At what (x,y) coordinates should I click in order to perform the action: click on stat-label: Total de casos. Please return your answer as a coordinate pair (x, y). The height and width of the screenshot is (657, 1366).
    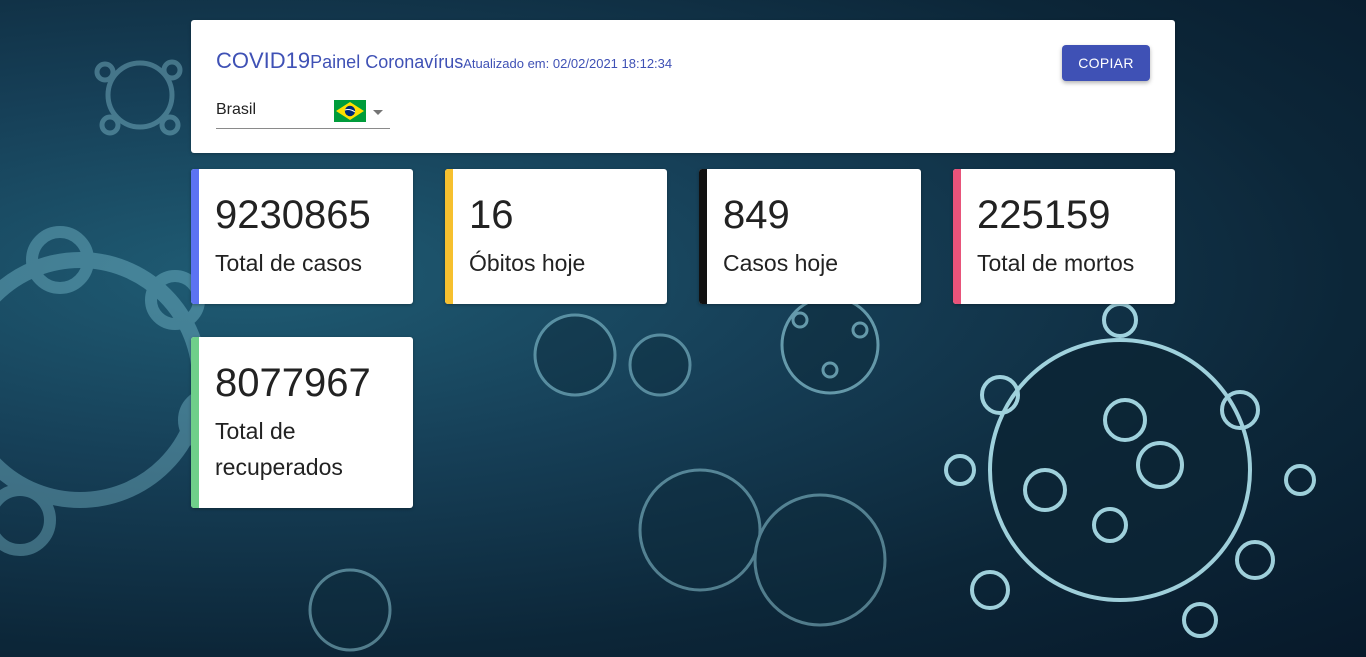
    Looking at the image, I should click on (289, 263).